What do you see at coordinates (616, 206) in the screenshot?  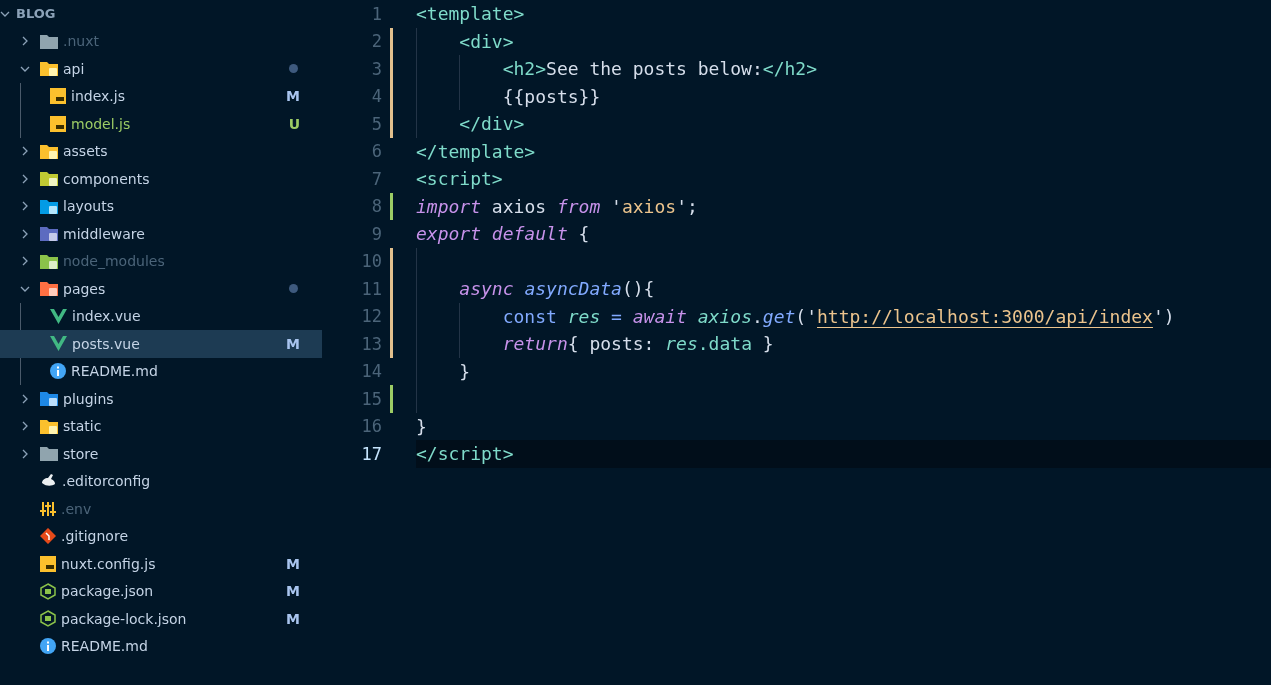 I see `code-token: '` at bounding box center [616, 206].